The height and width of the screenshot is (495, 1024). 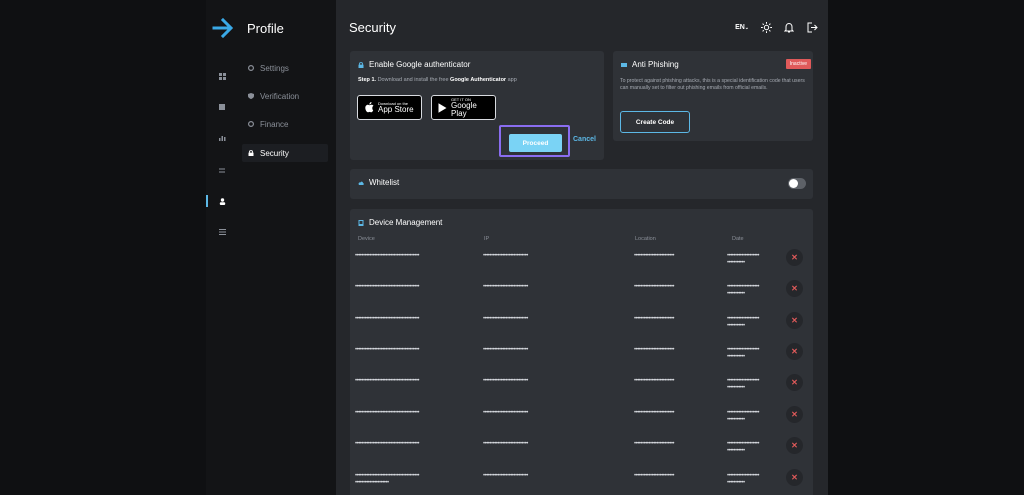 What do you see at coordinates (581, 184) in the screenshot?
I see `whitelist-card: Whitelist` at bounding box center [581, 184].